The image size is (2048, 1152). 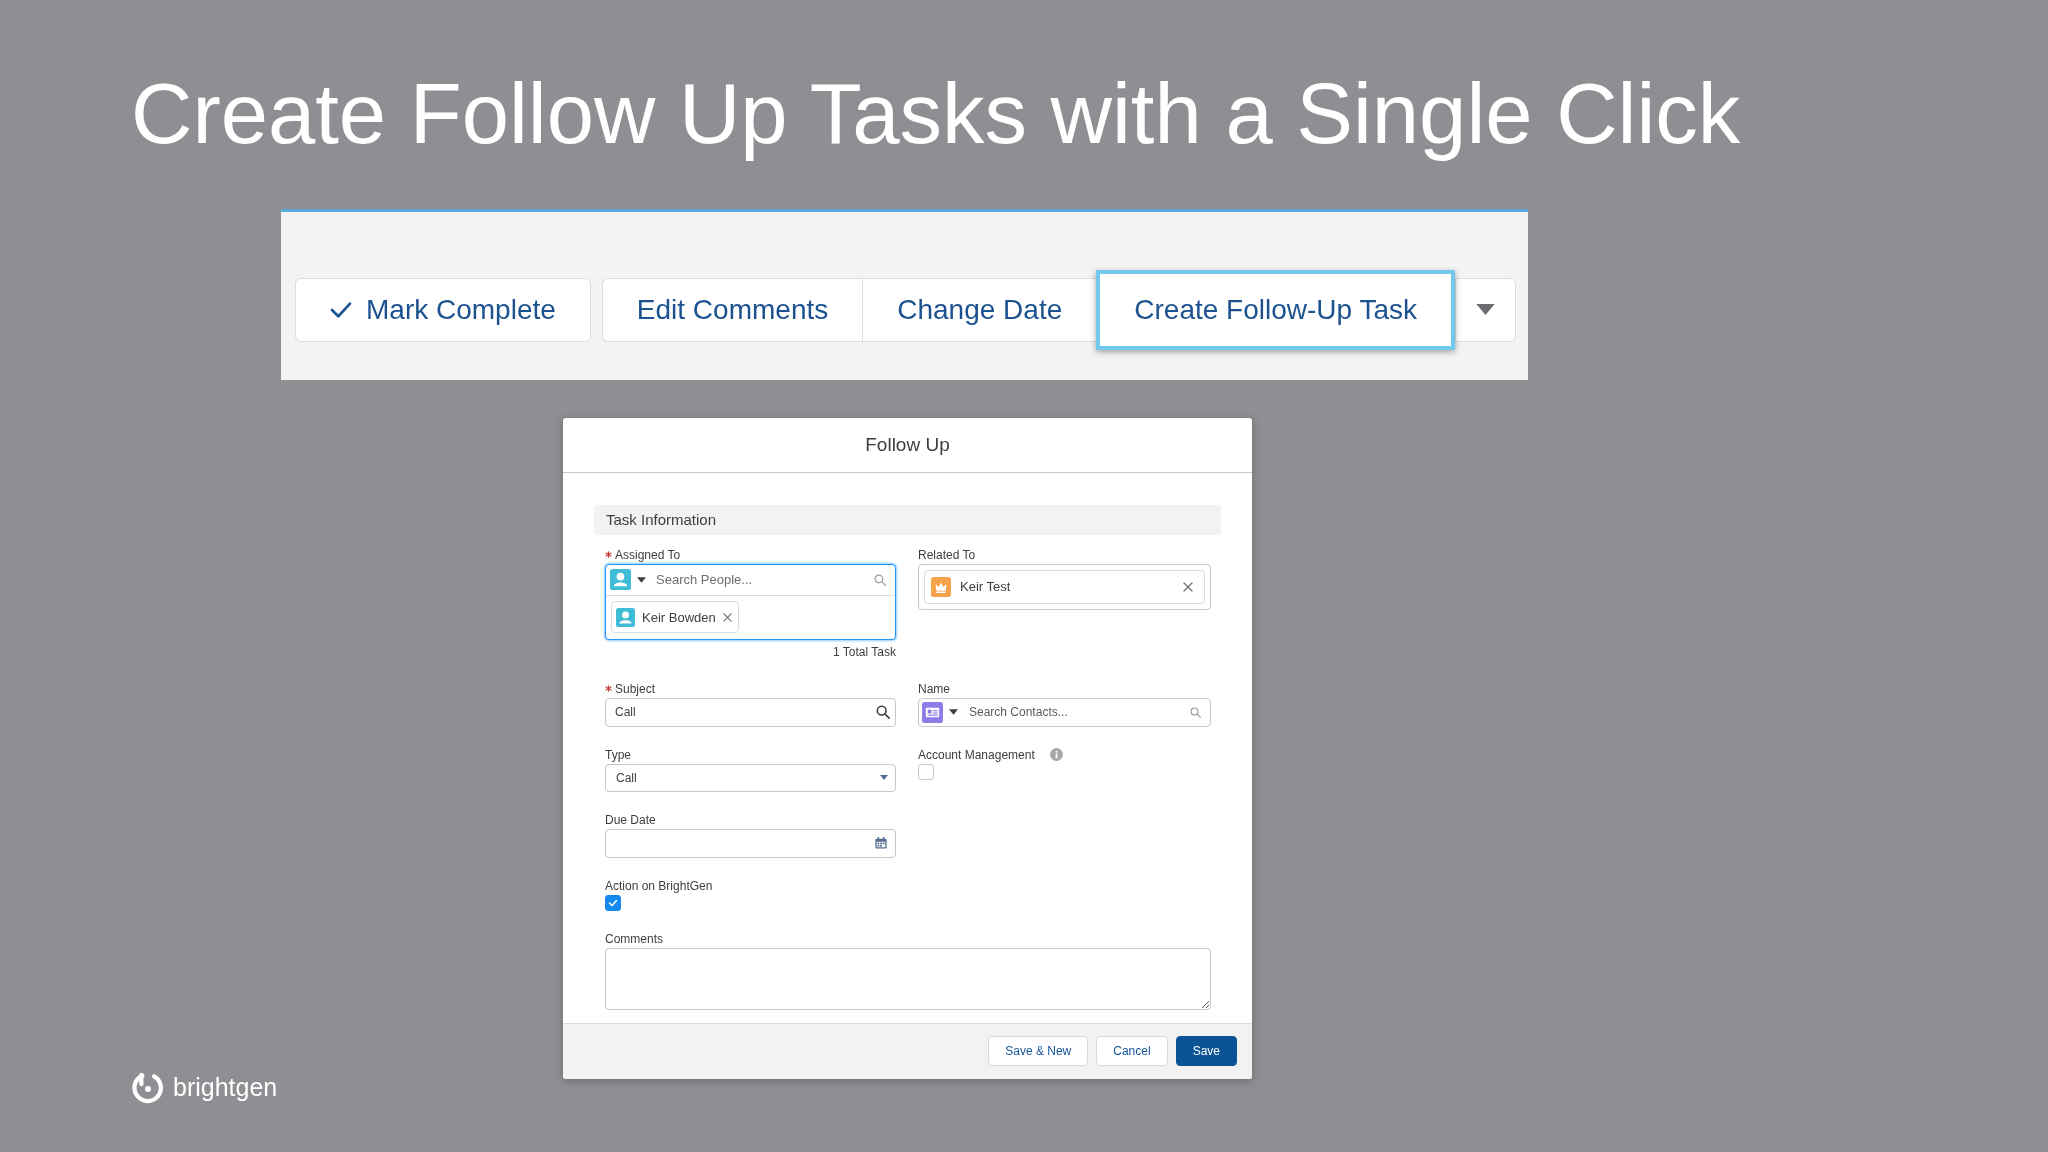 I want to click on contact-card-icon, so click(x=932, y=712).